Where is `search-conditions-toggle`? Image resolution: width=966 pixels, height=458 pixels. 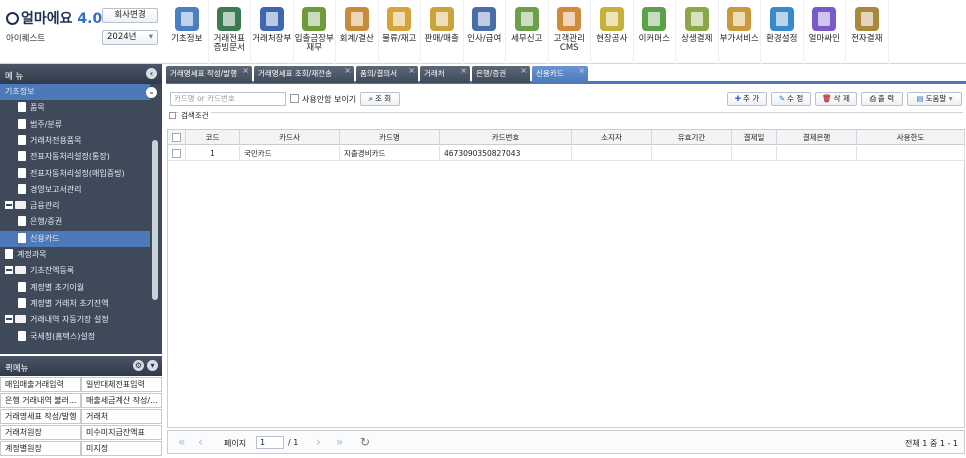 search-conditions-toggle is located at coordinates (172, 115).